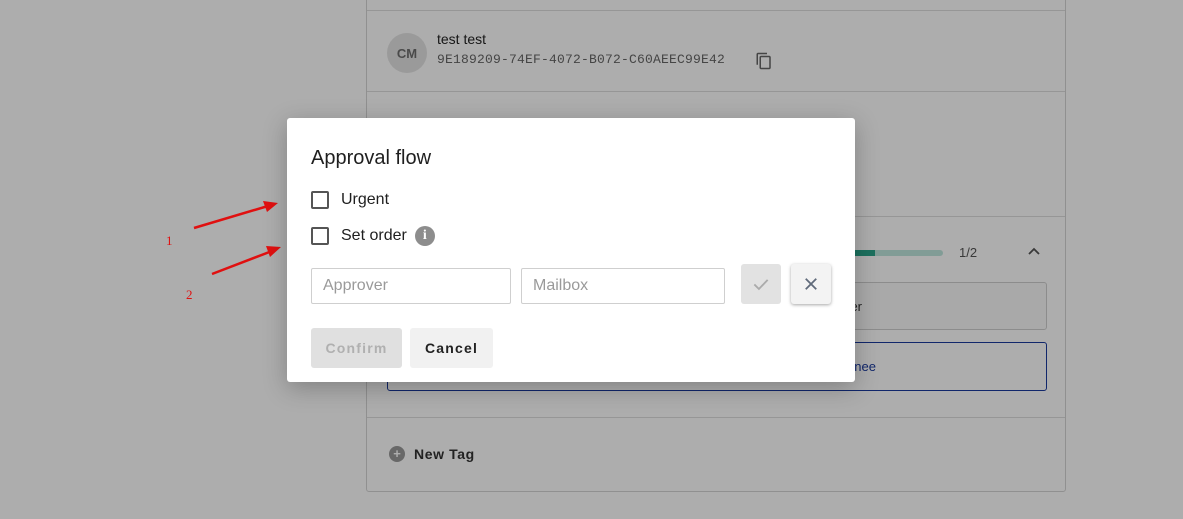 This screenshot has height=519, width=1183. I want to click on urgent-checkbox, so click(320, 200).